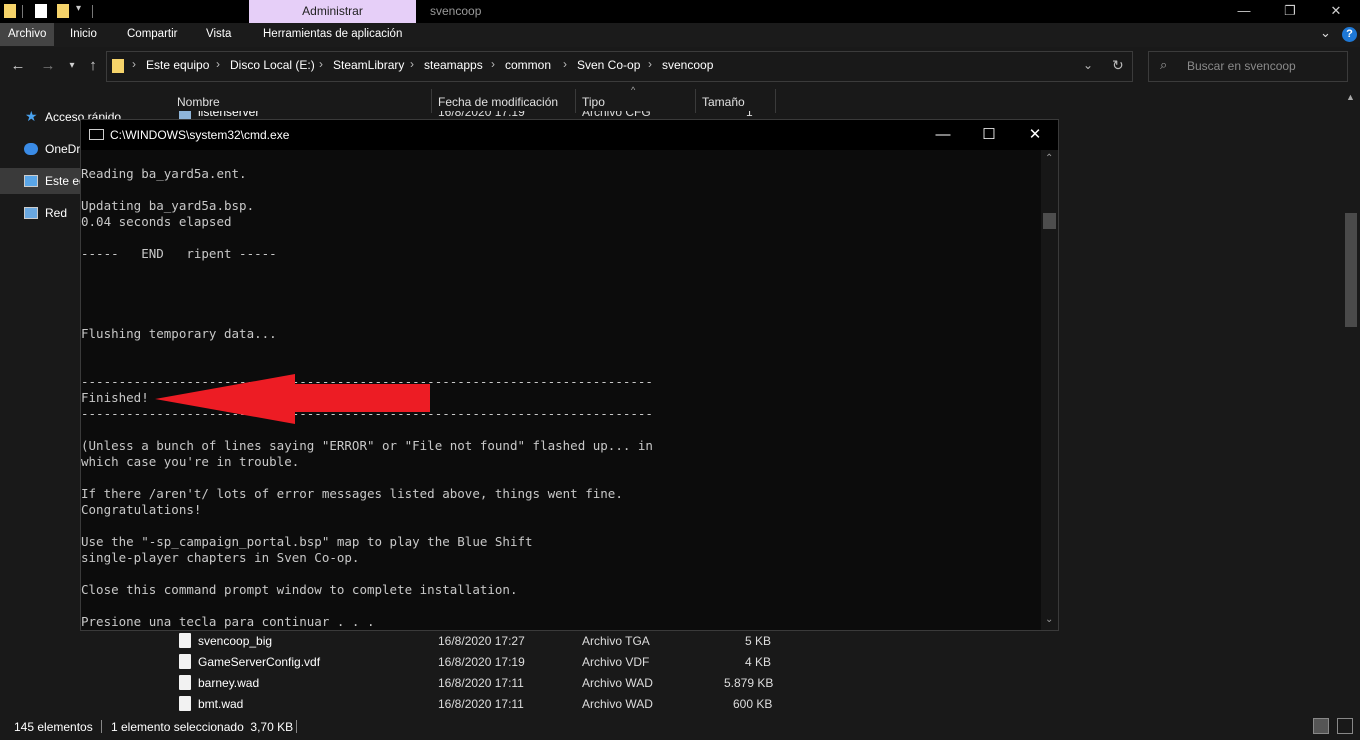 The height and width of the screenshot is (740, 1360). What do you see at coordinates (608, 65) in the screenshot?
I see `crumb-sven-coop: Sven Co-op` at bounding box center [608, 65].